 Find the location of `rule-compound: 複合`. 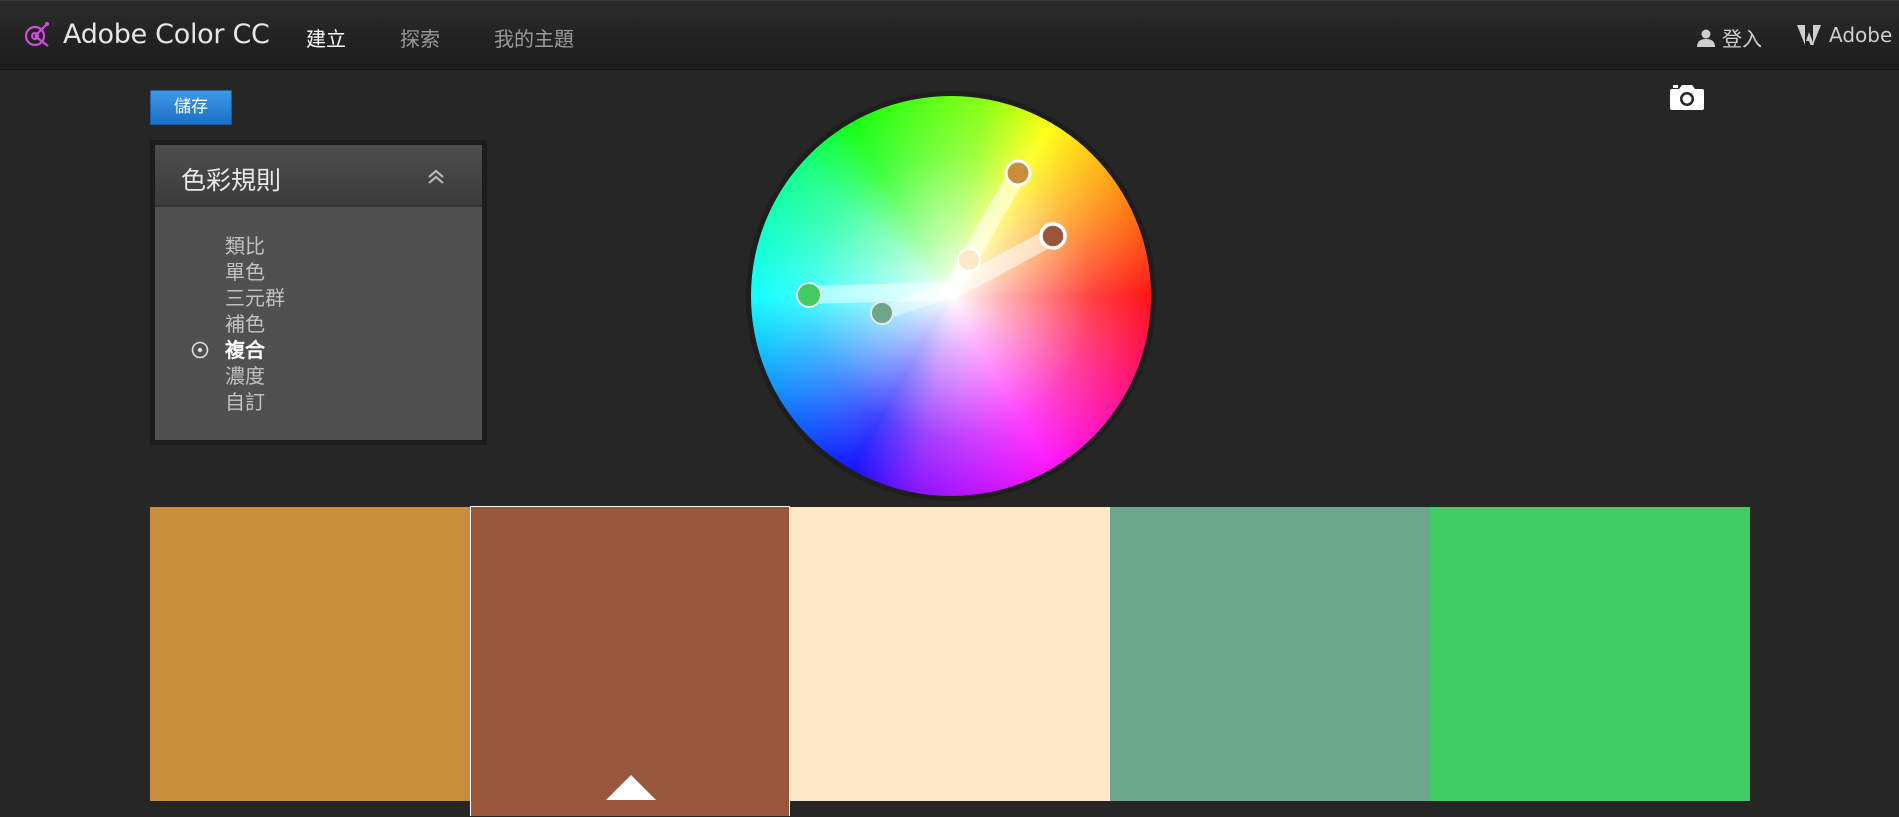

rule-compound: 複合 is located at coordinates (318, 350).